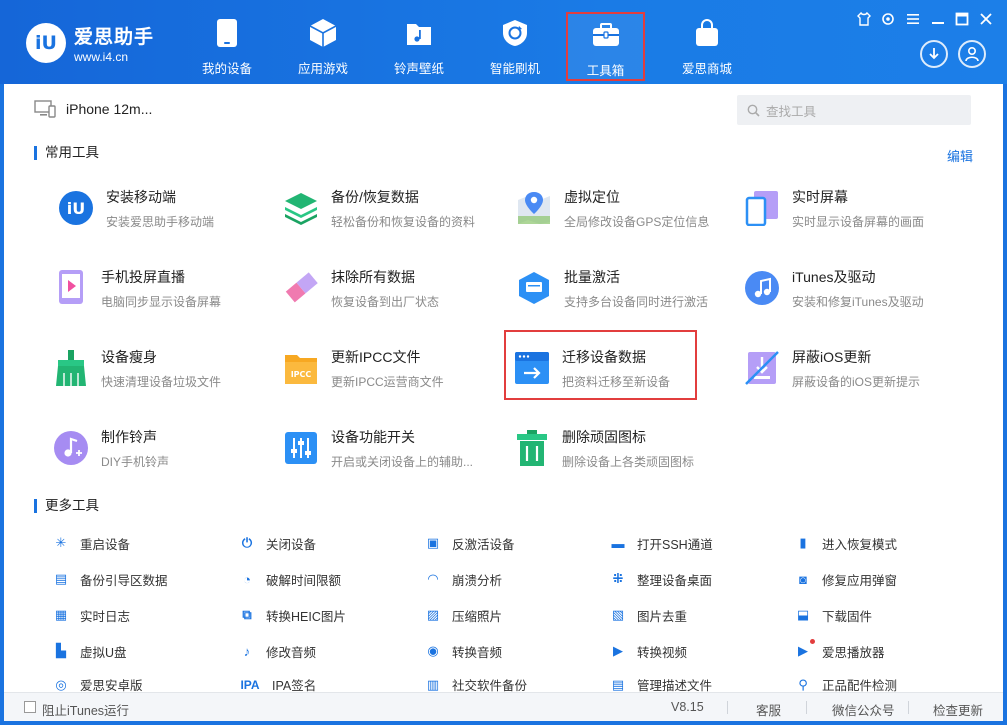 Image resolution: width=1007 pixels, height=725 pixels. What do you see at coordinates (860, 685) in the screenshot?
I see `more-tool-label: 正品配件检测` at bounding box center [860, 685].